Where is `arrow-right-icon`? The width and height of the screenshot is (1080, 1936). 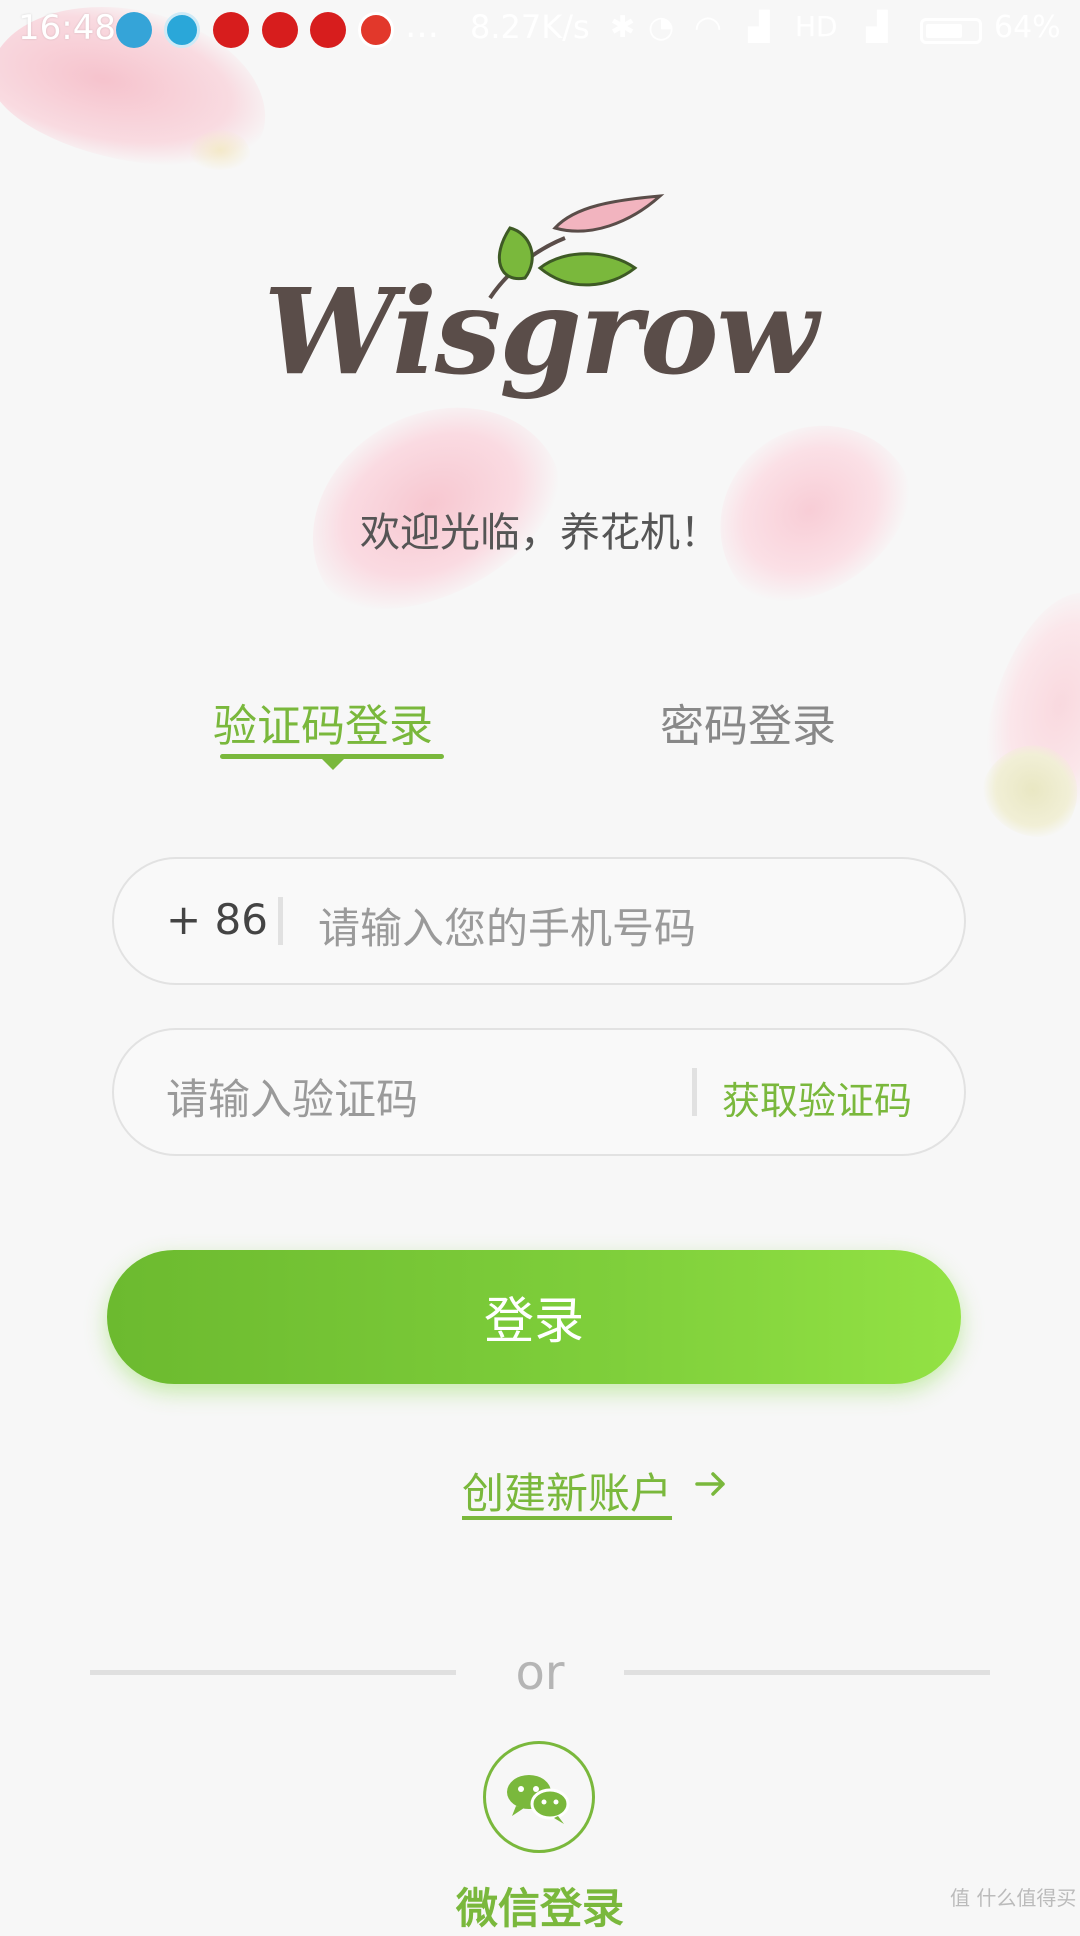
arrow-right-icon is located at coordinates (711, 1484).